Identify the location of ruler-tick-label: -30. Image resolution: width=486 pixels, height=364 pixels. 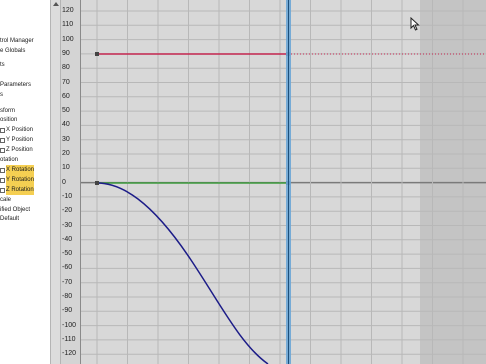
(67, 225).